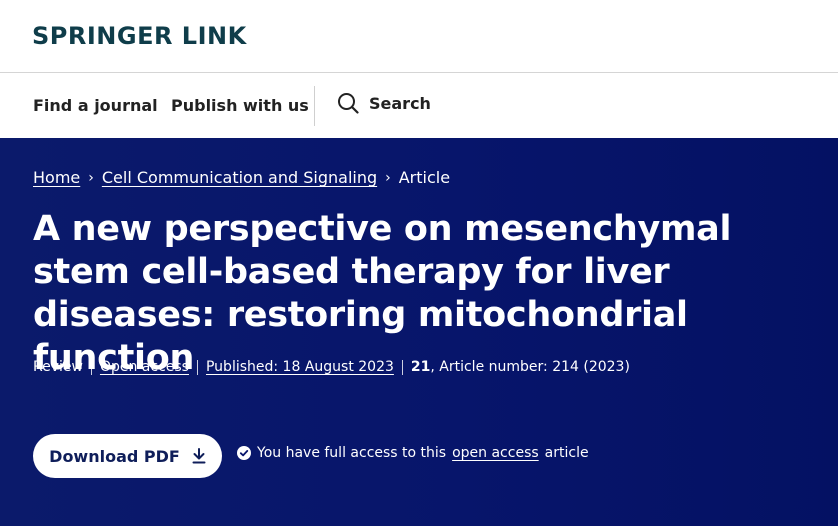  I want to click on download-pdf-button: Download PDF, so click(127, 456).